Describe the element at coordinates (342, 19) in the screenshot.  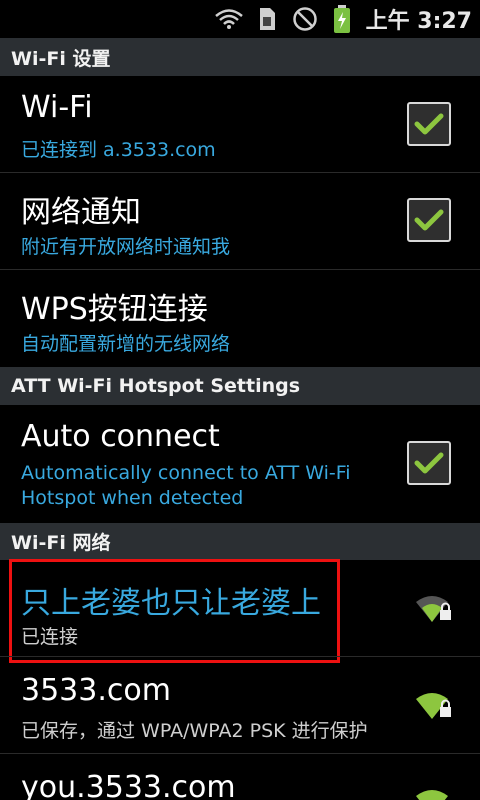
I see `battery-charging-icon` at that location.